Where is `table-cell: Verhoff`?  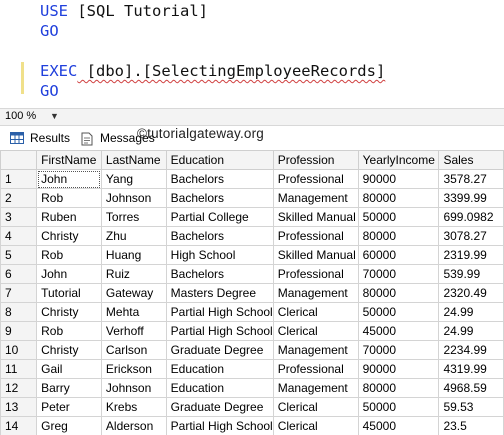
table-cell: Verhoff is located at coordinates (133, 331).